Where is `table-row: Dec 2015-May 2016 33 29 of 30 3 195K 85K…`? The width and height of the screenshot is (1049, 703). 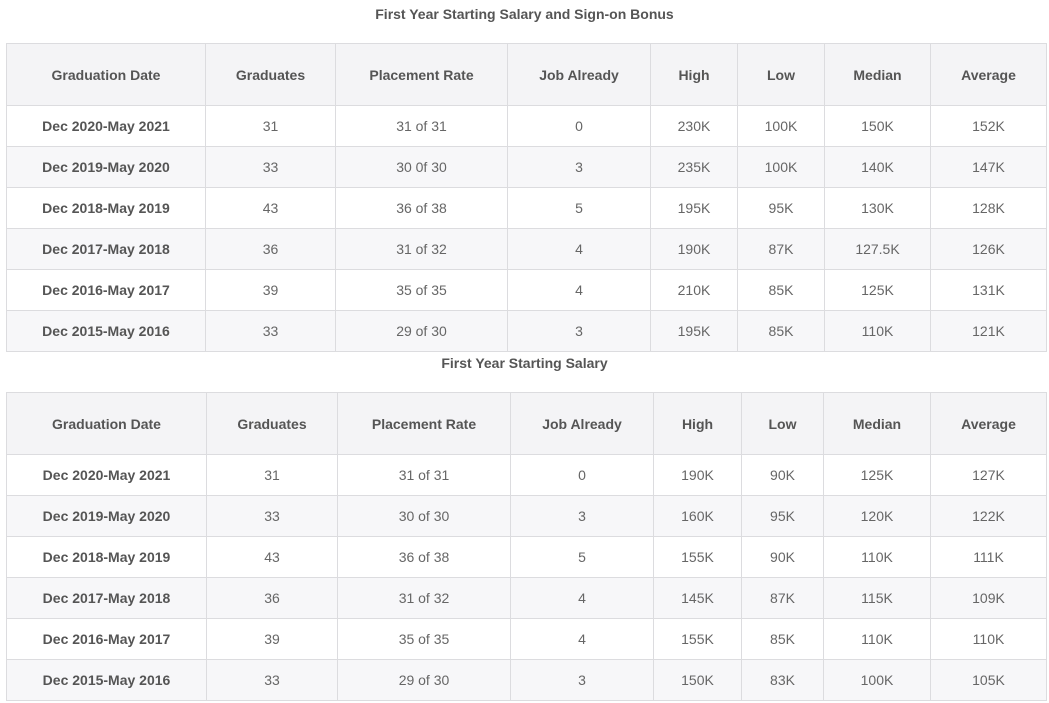
table-row: Dec 2015-May 2016 33 29 of 30 3 195K 85K… is located at coordinates (526, 331).